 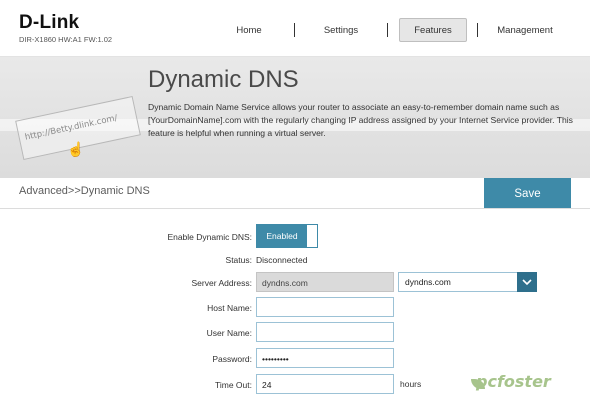 What do you see at coordinates (282, 260) in the screenshot?
I see `status-value: Disconnected` at bounding box center [282, 260].